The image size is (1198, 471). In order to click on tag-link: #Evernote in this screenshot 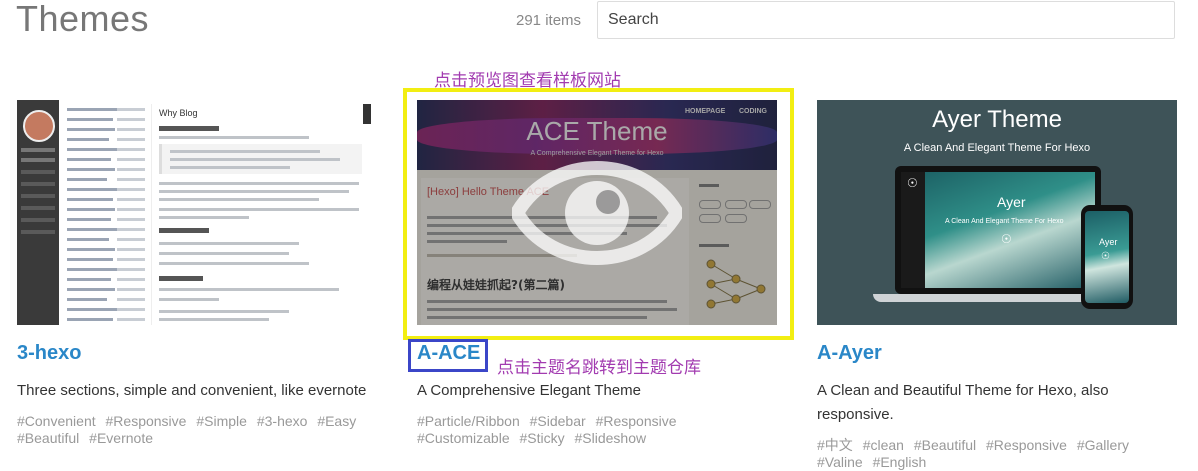, I will do `click(121, 438)`.